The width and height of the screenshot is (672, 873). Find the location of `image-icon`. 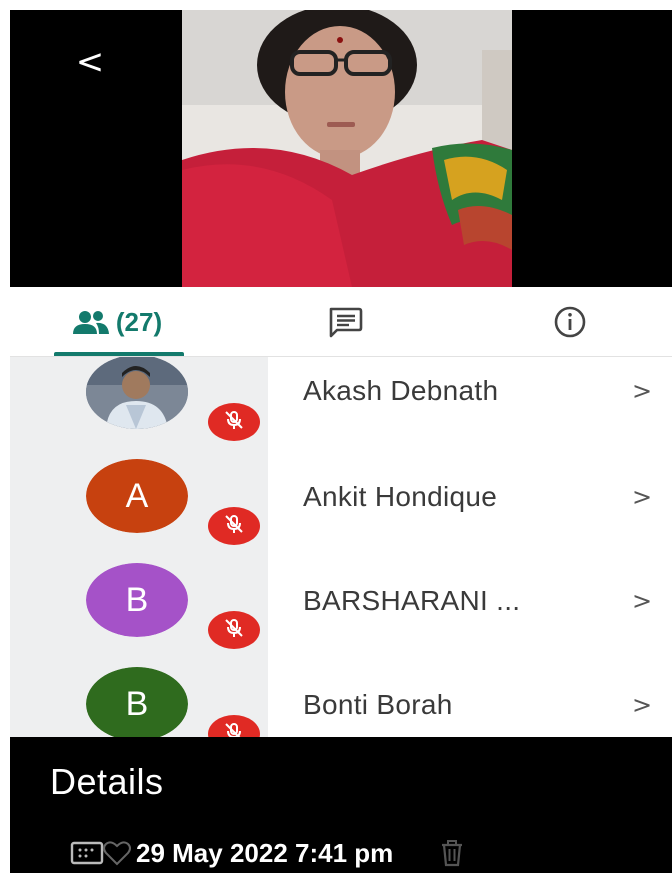

image-icon is located at coordinates (87, 853).